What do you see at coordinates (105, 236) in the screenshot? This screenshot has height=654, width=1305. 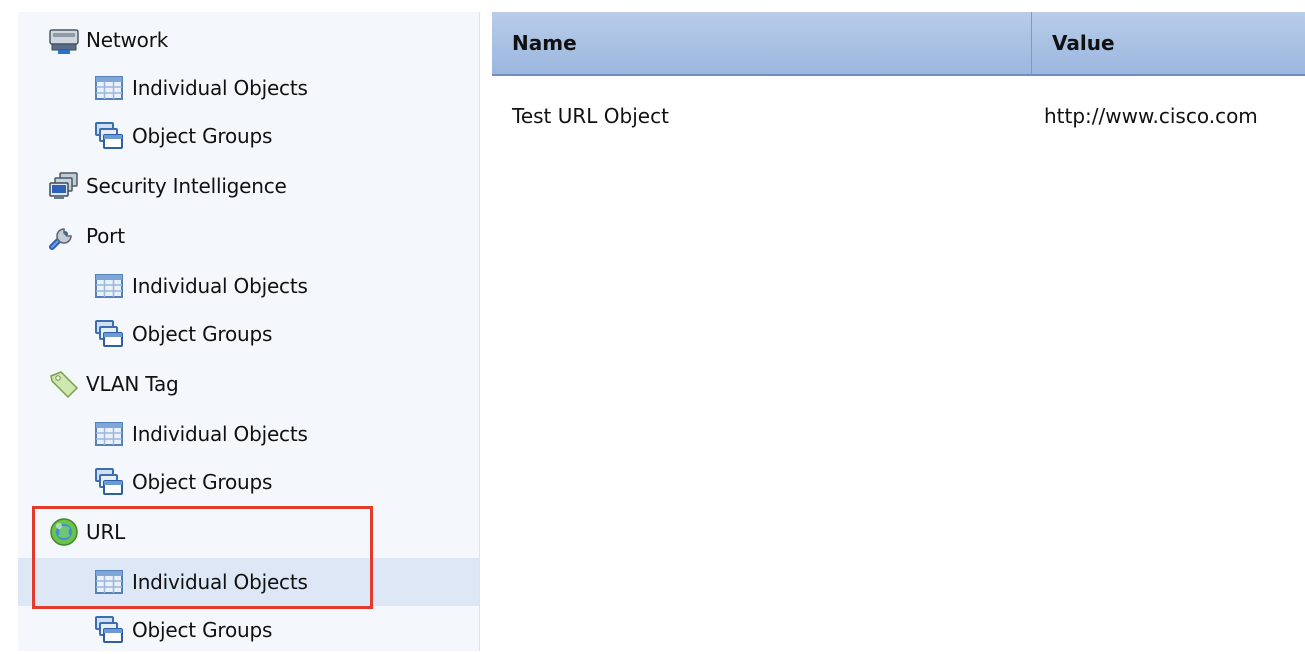 I see `tree-item-label: Port` at bounding box center [105, 236].